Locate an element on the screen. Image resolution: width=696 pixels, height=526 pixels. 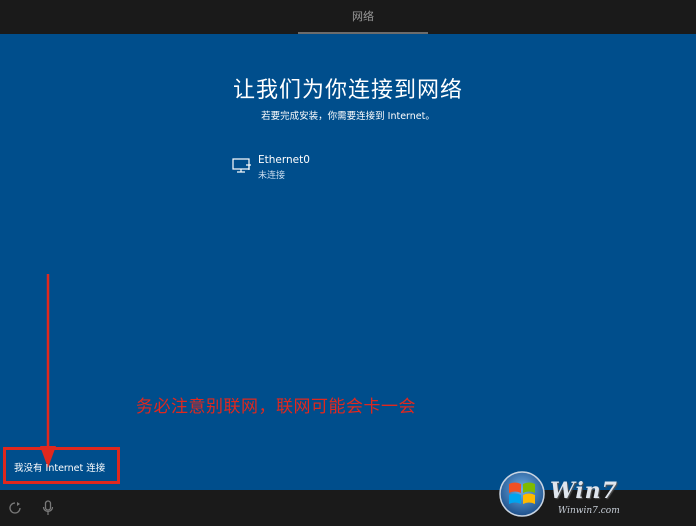
annotation-text: 务必注意别联网，联网可能会卡一会 is located at coordinates (276, 407).